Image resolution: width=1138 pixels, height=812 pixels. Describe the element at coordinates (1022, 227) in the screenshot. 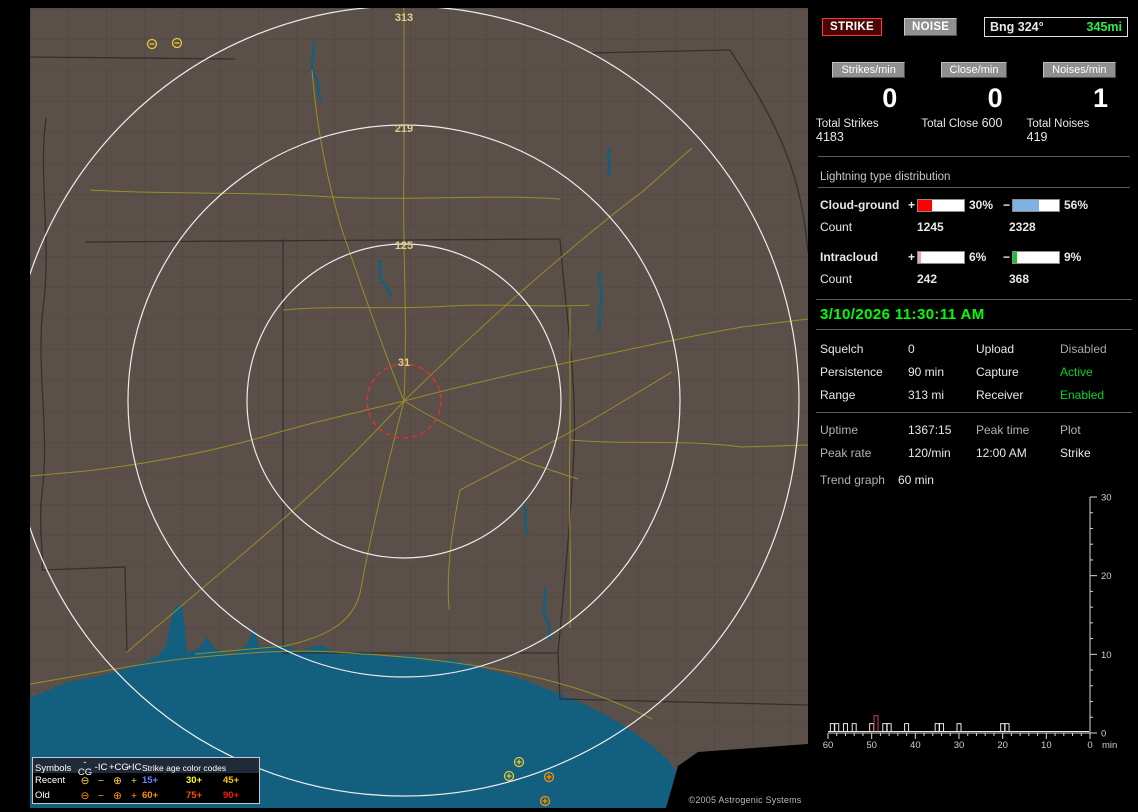

I see `cg-negative-count: 2328` at that location.